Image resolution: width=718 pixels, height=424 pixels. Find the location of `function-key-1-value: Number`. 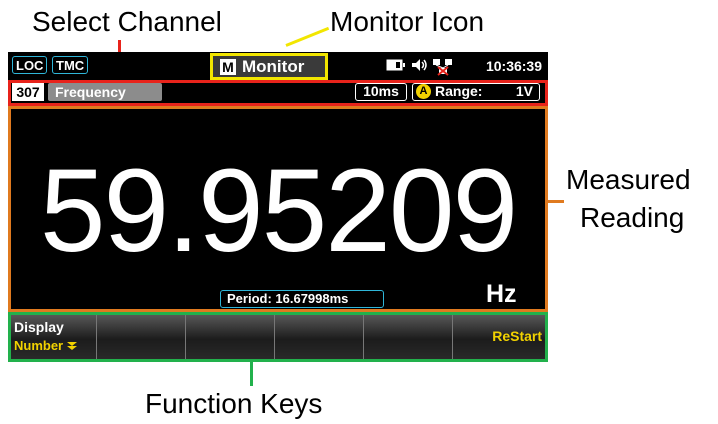

function-key-1-value: Number is located at coordinates (45, 345).